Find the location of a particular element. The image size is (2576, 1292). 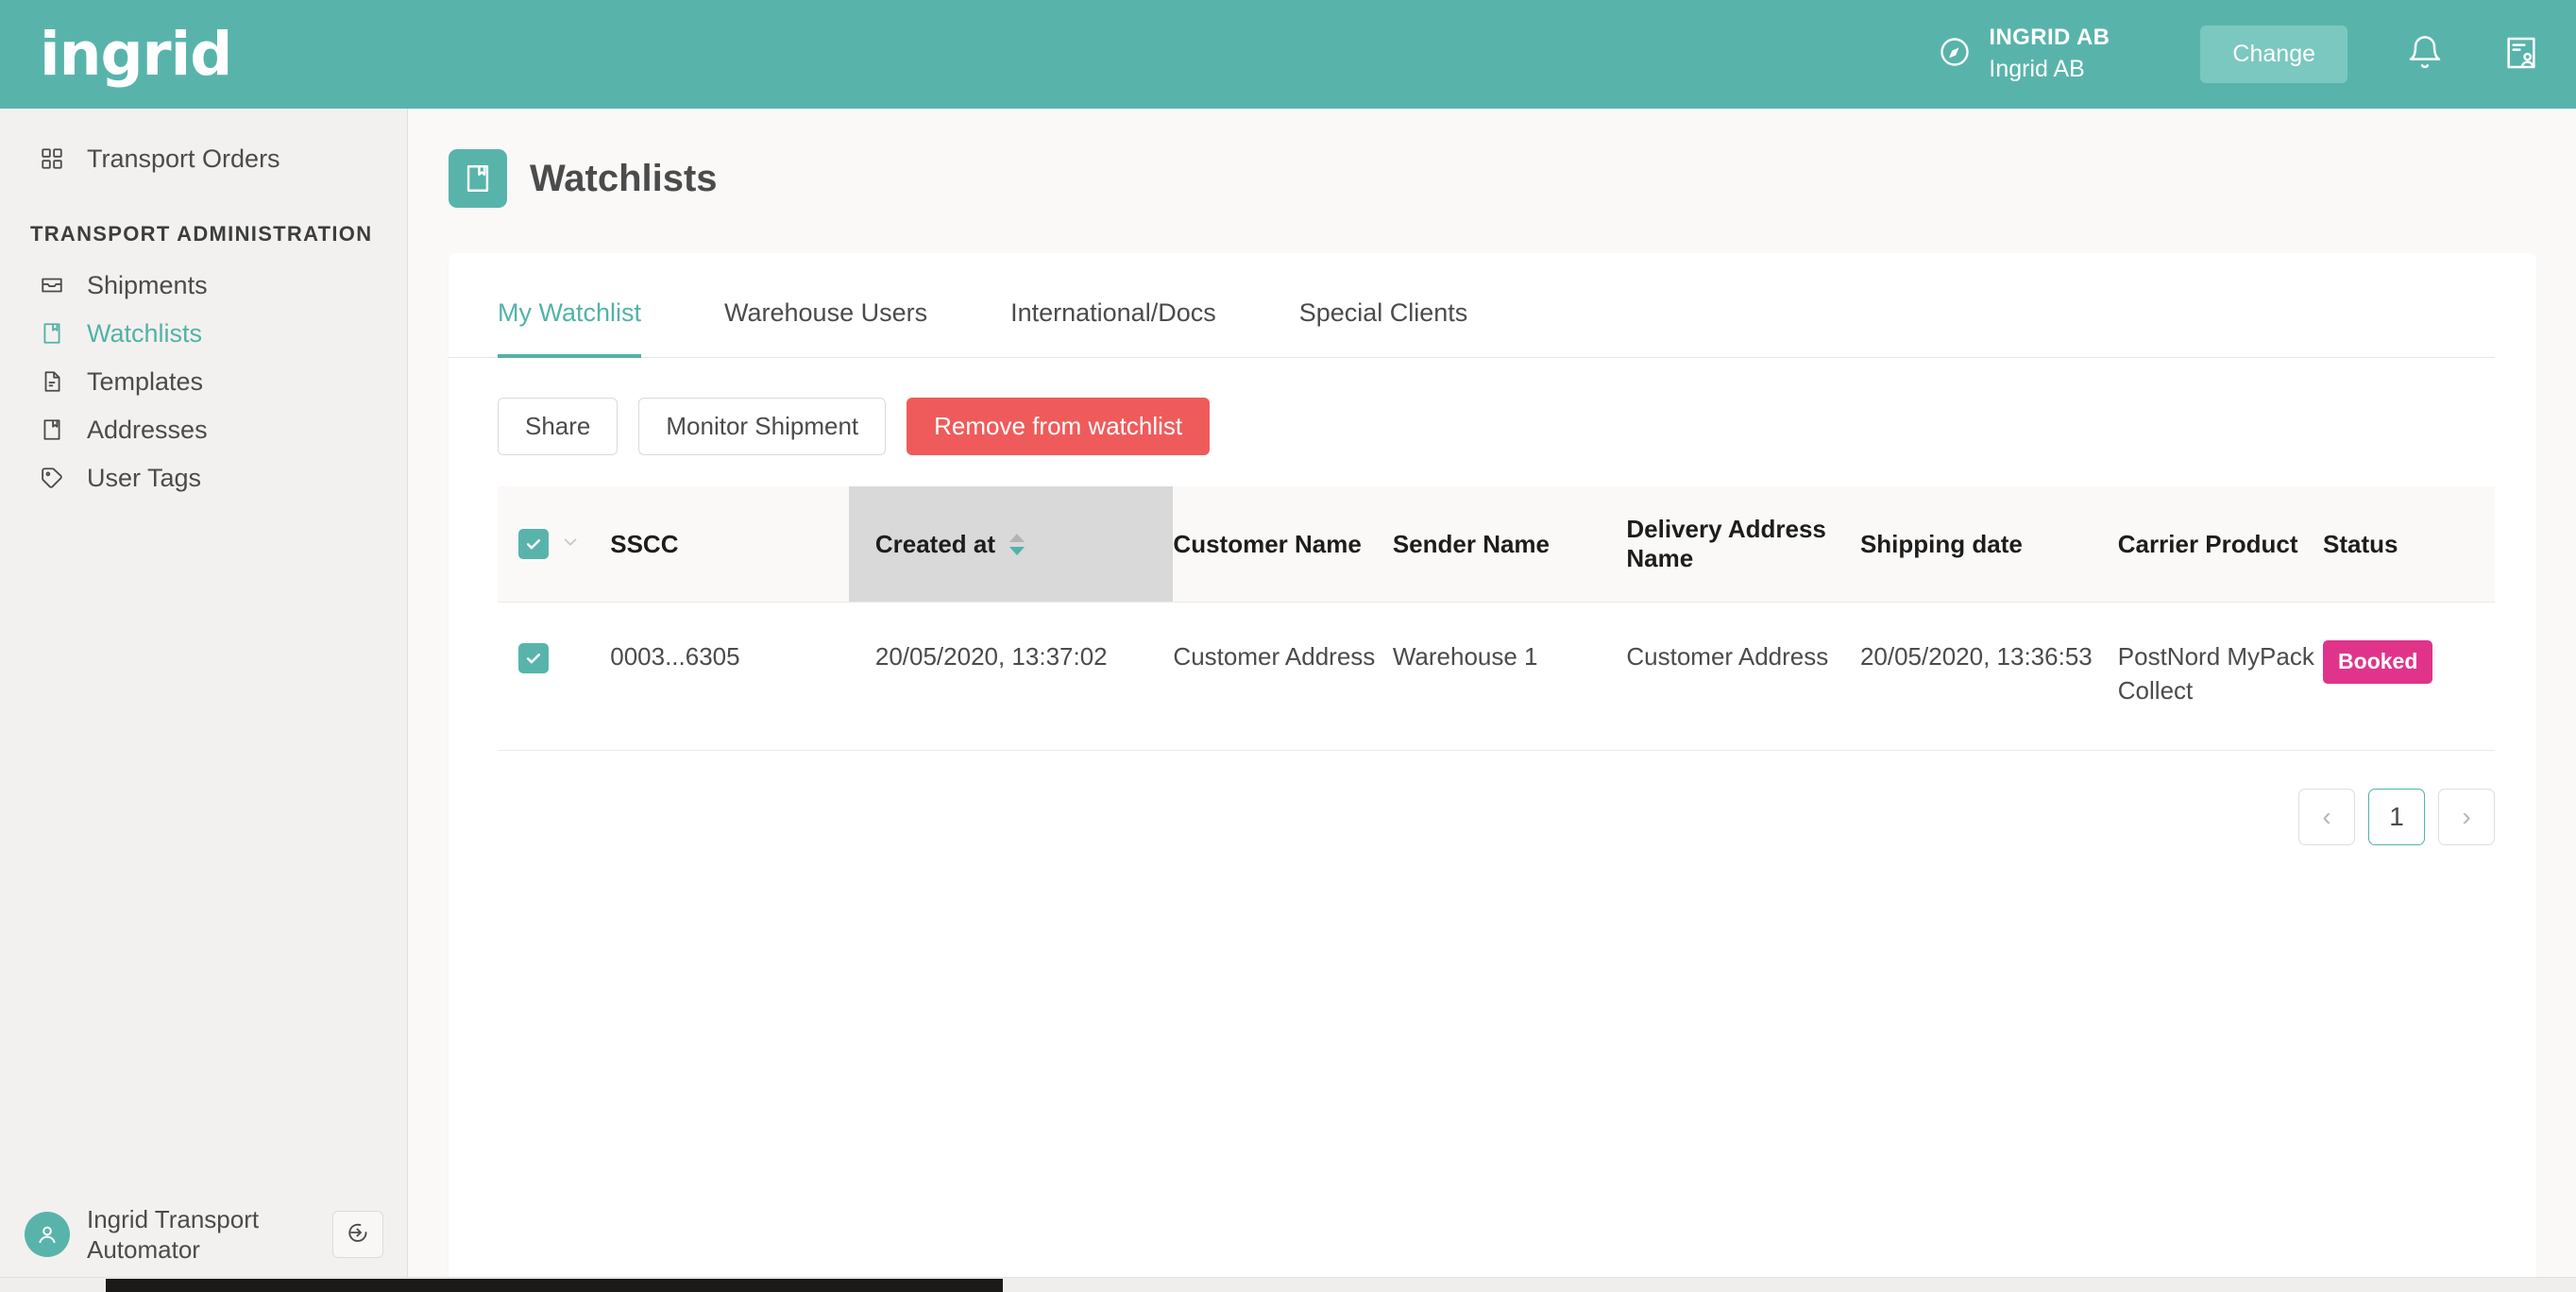

header-customer-name: Customer Name is located at coordinates (1283, 545).